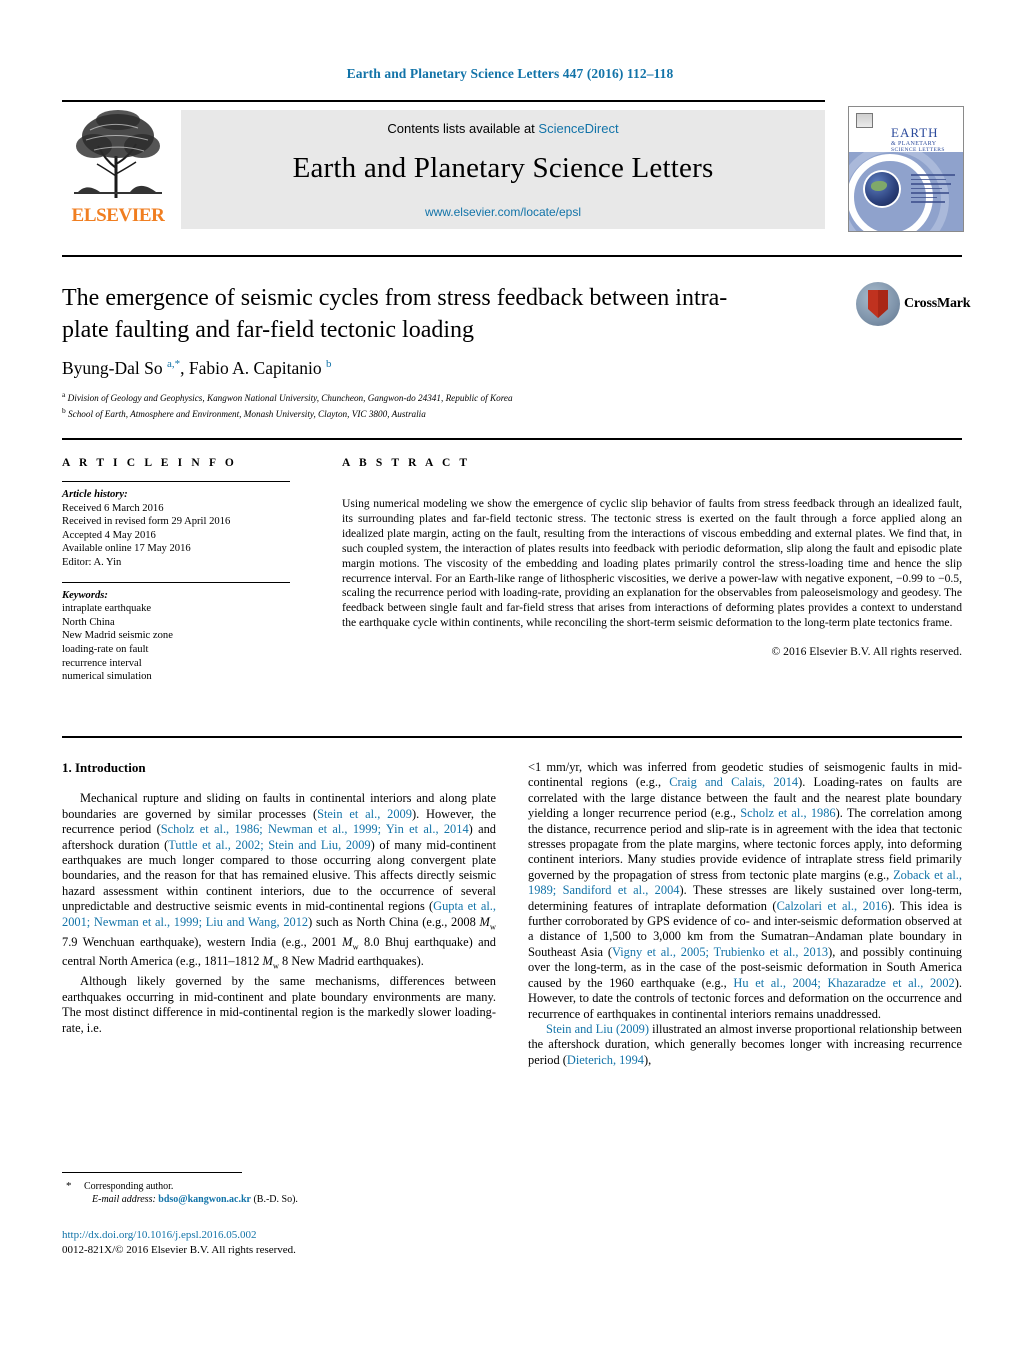 Image resolution: width=1020 pixels, height=1351 pixels. Describe the element at coordinates (882, 189) in the screenshot. I see `globe-icon` at that location.